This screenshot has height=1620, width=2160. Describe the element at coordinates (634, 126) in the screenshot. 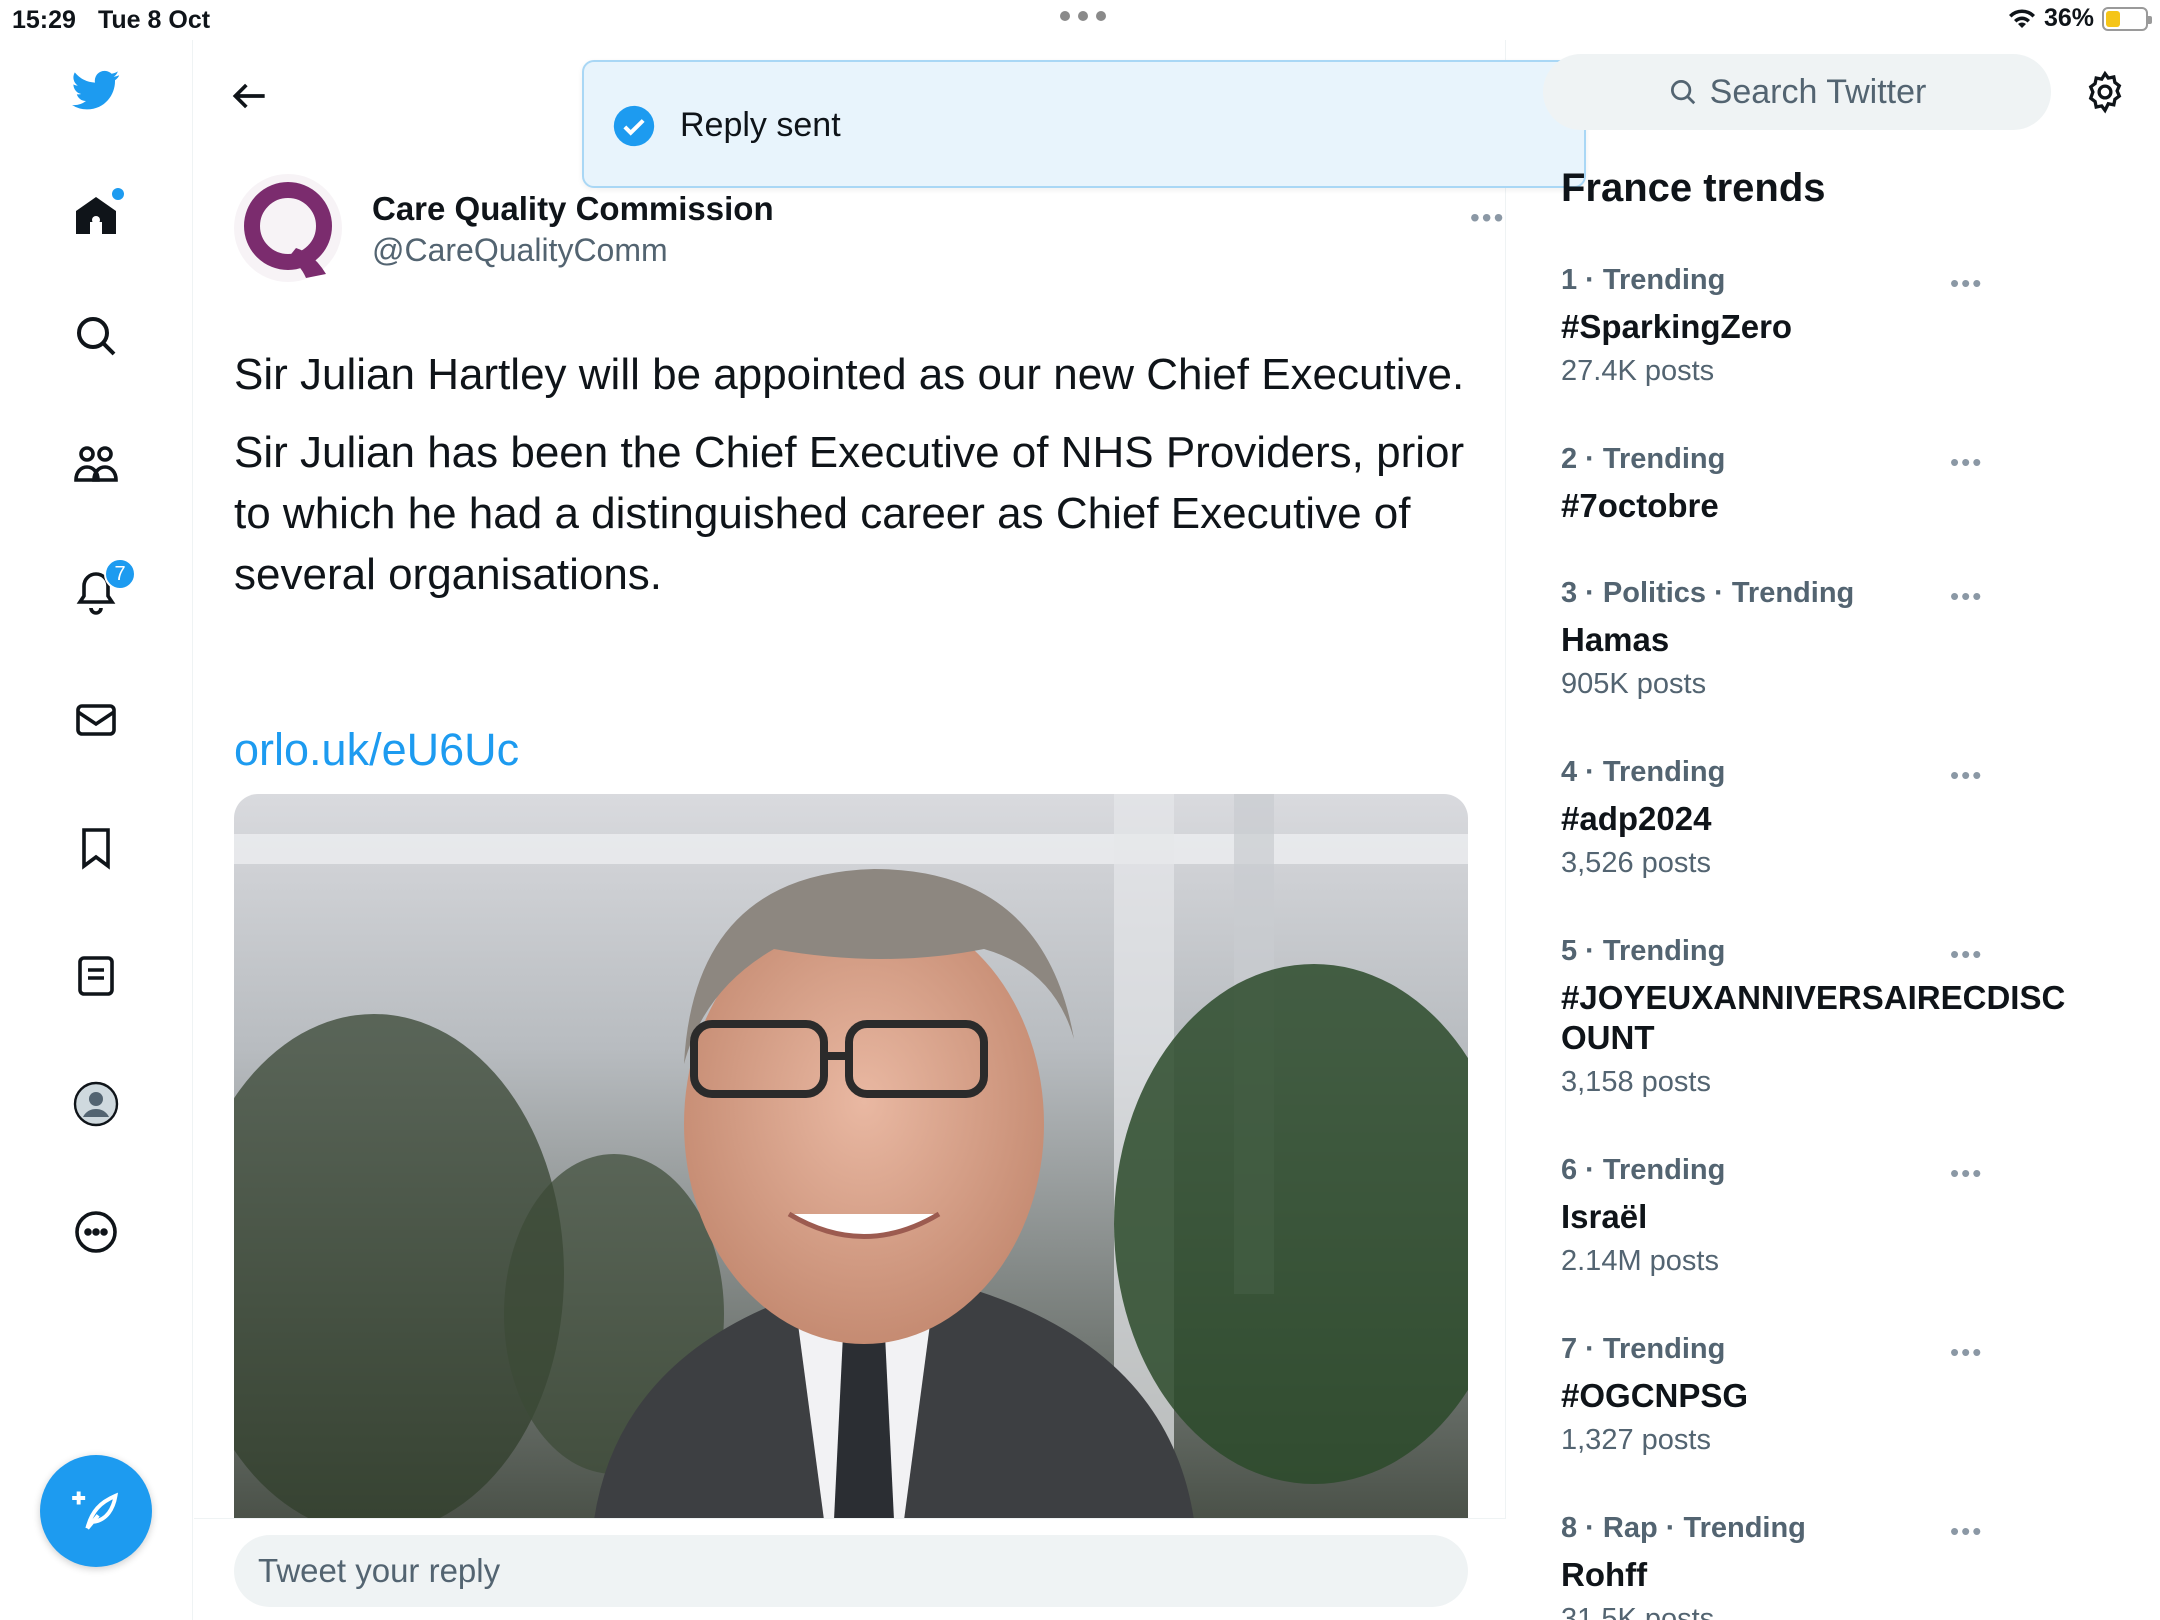

I see `checkmark-circle-icon` at that location.